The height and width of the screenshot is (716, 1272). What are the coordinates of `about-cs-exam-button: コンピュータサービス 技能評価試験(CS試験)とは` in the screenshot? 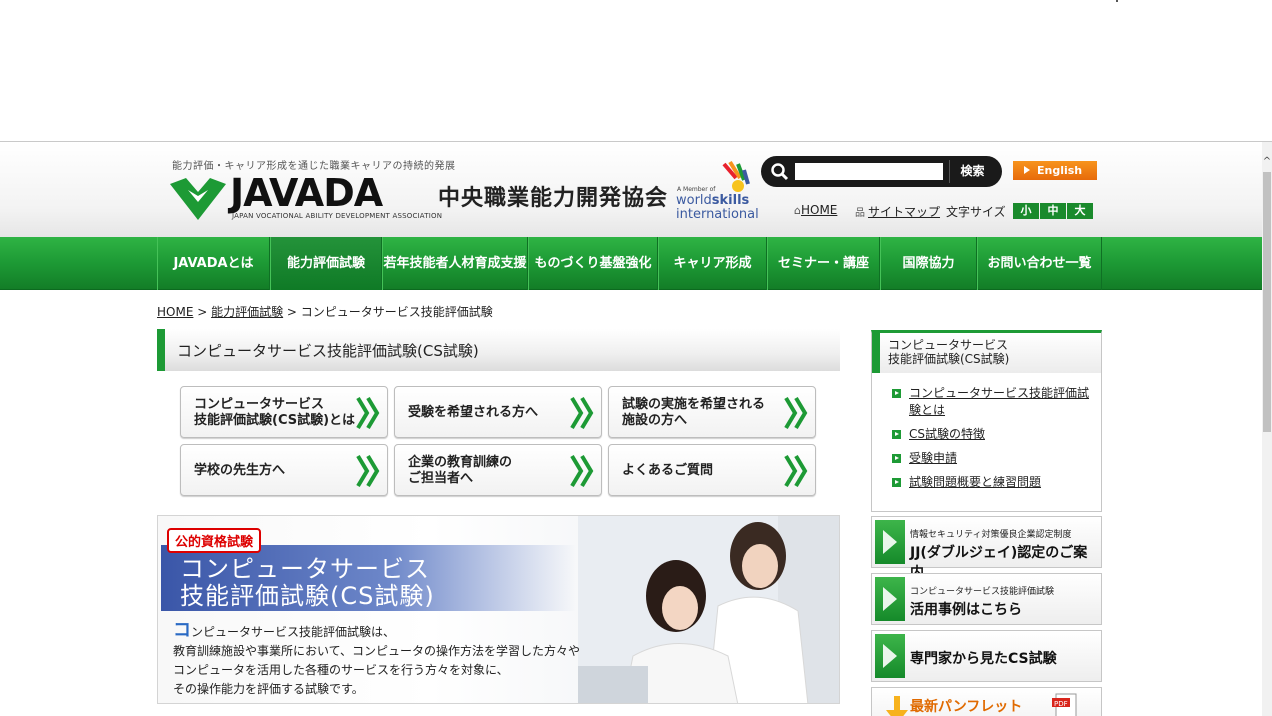 It's located at (284, 412).